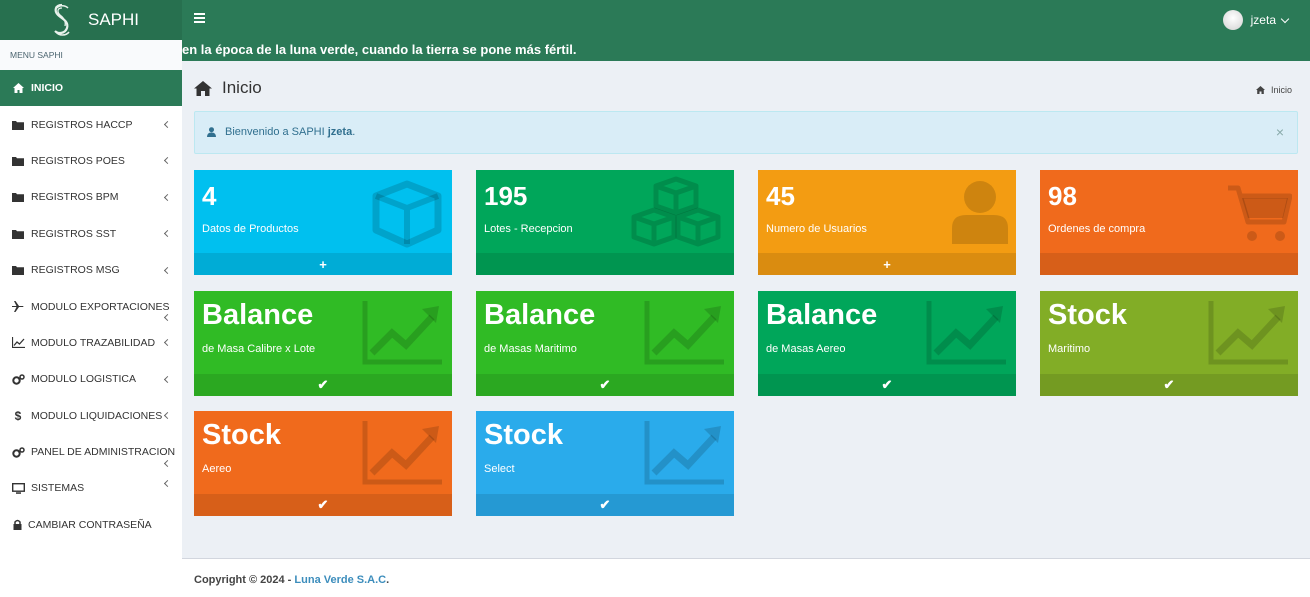  I want to click on sidebar-item-label: SISTEMAS, so click(58, 488).